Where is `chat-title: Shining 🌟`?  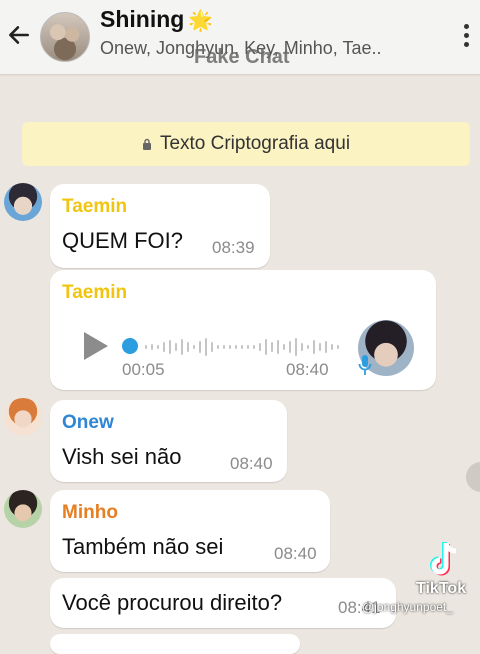
chat-title: Shining 🌟 is located at coordinates (156, 19).